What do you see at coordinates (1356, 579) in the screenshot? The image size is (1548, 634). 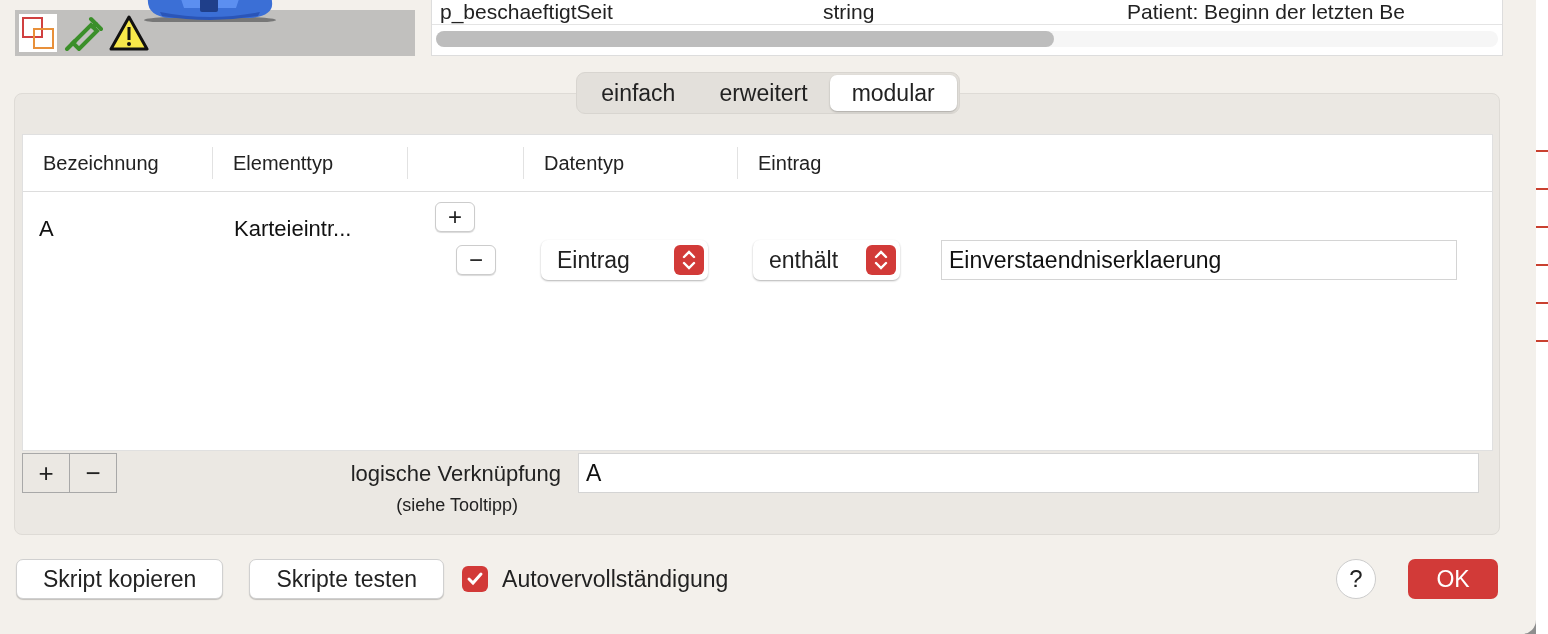 I see `help-button: ?` at bounding box center [1356, 579].